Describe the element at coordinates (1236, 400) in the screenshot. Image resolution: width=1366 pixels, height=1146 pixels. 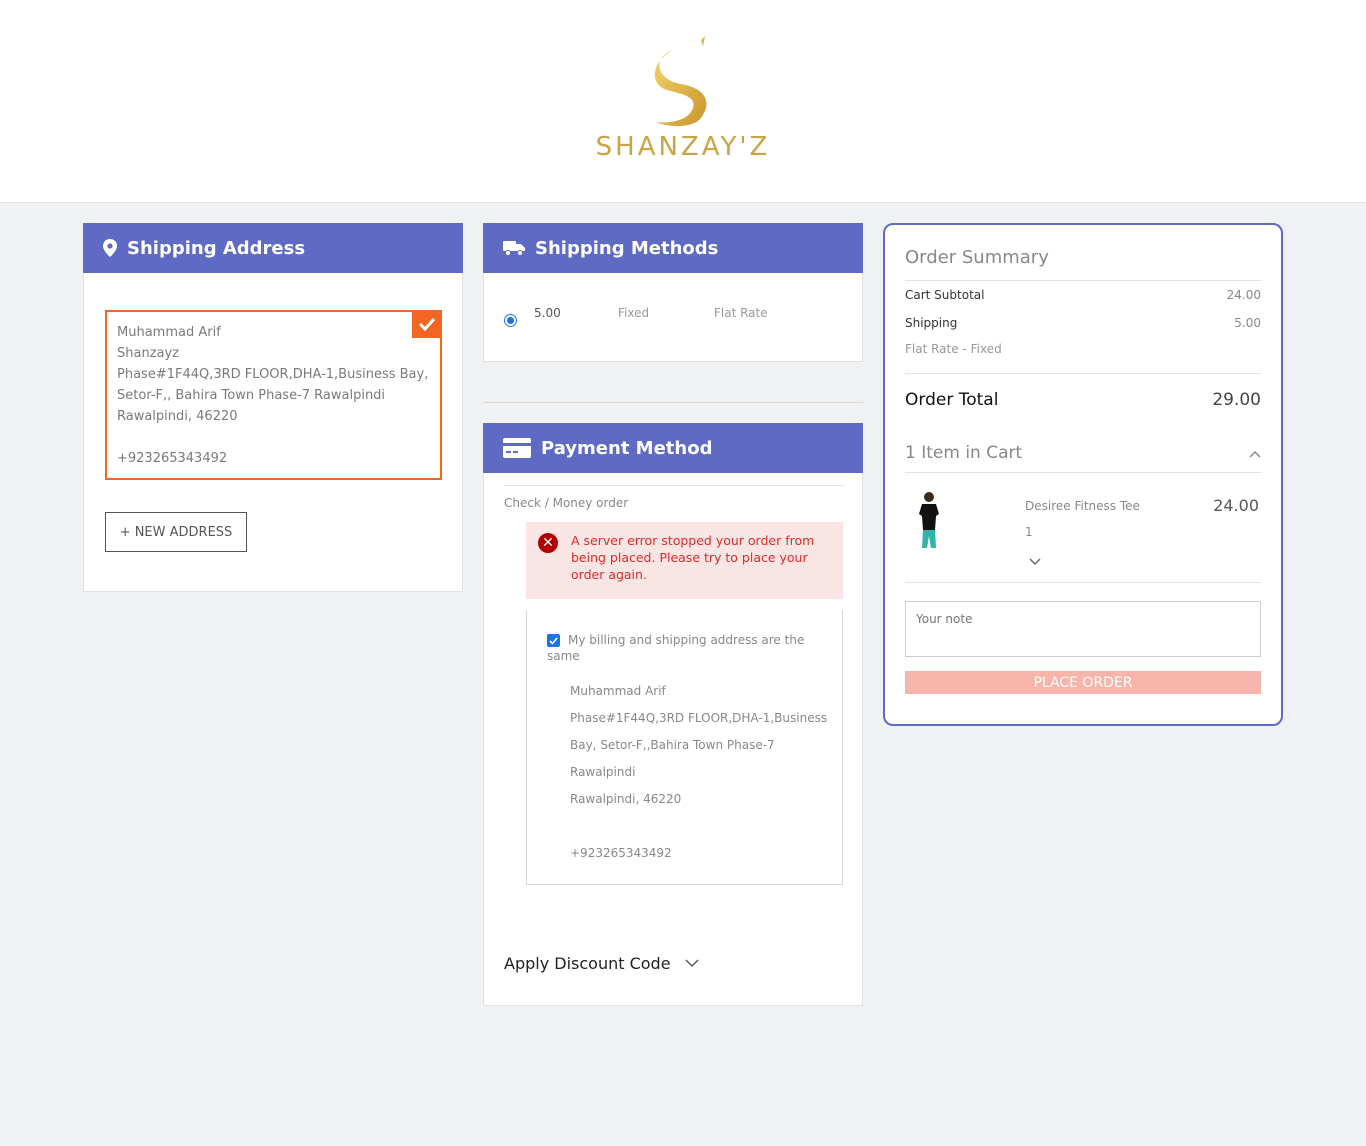
I see `order-total-value: 29.00` at that location.